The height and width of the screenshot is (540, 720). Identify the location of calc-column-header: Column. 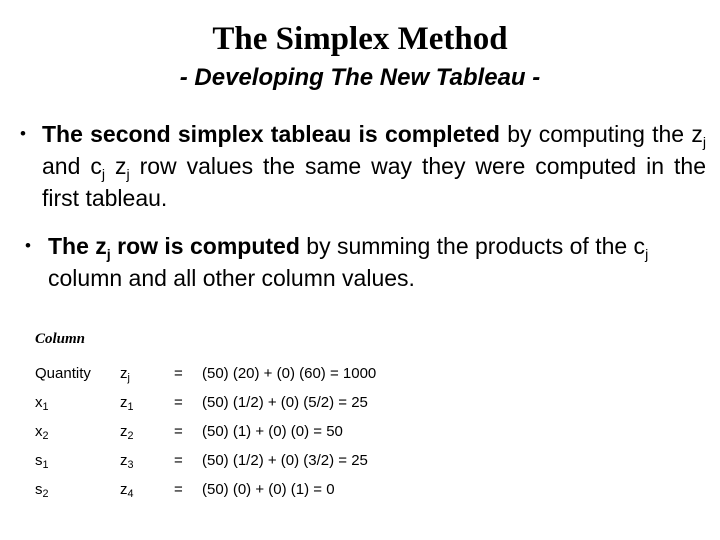
(60, 339).